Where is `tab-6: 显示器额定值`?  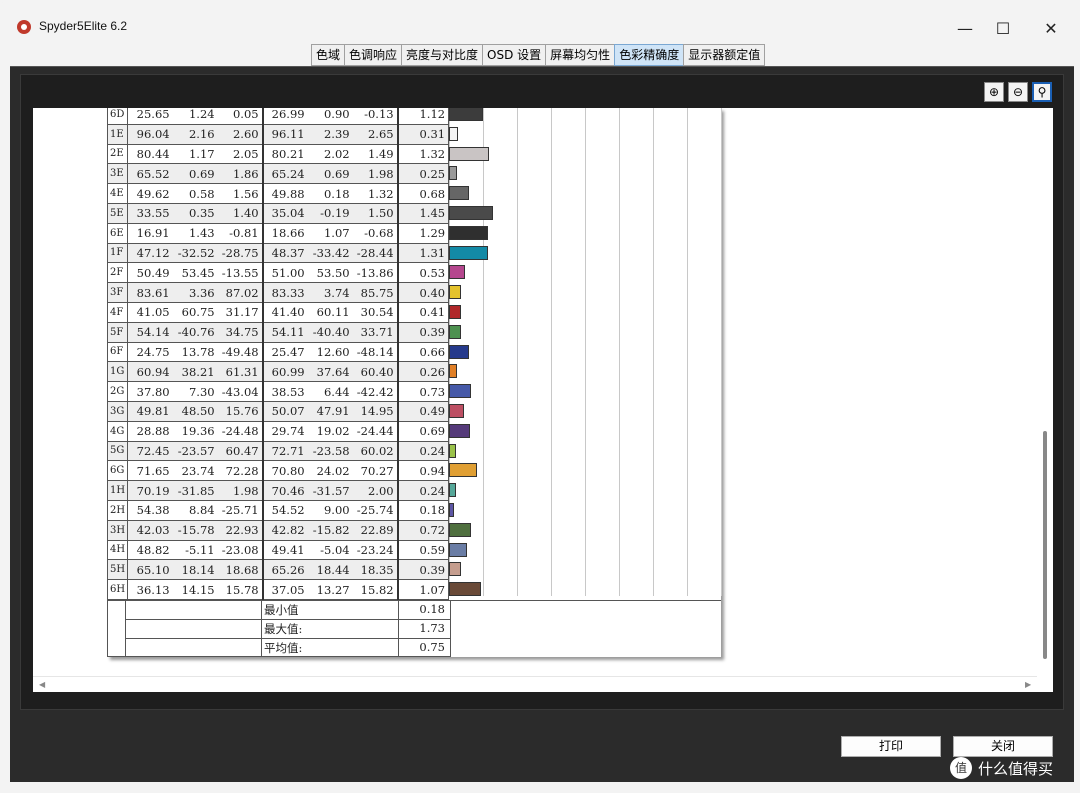
tab-6: 显示器额定值 is located at coordinates (724, 55).